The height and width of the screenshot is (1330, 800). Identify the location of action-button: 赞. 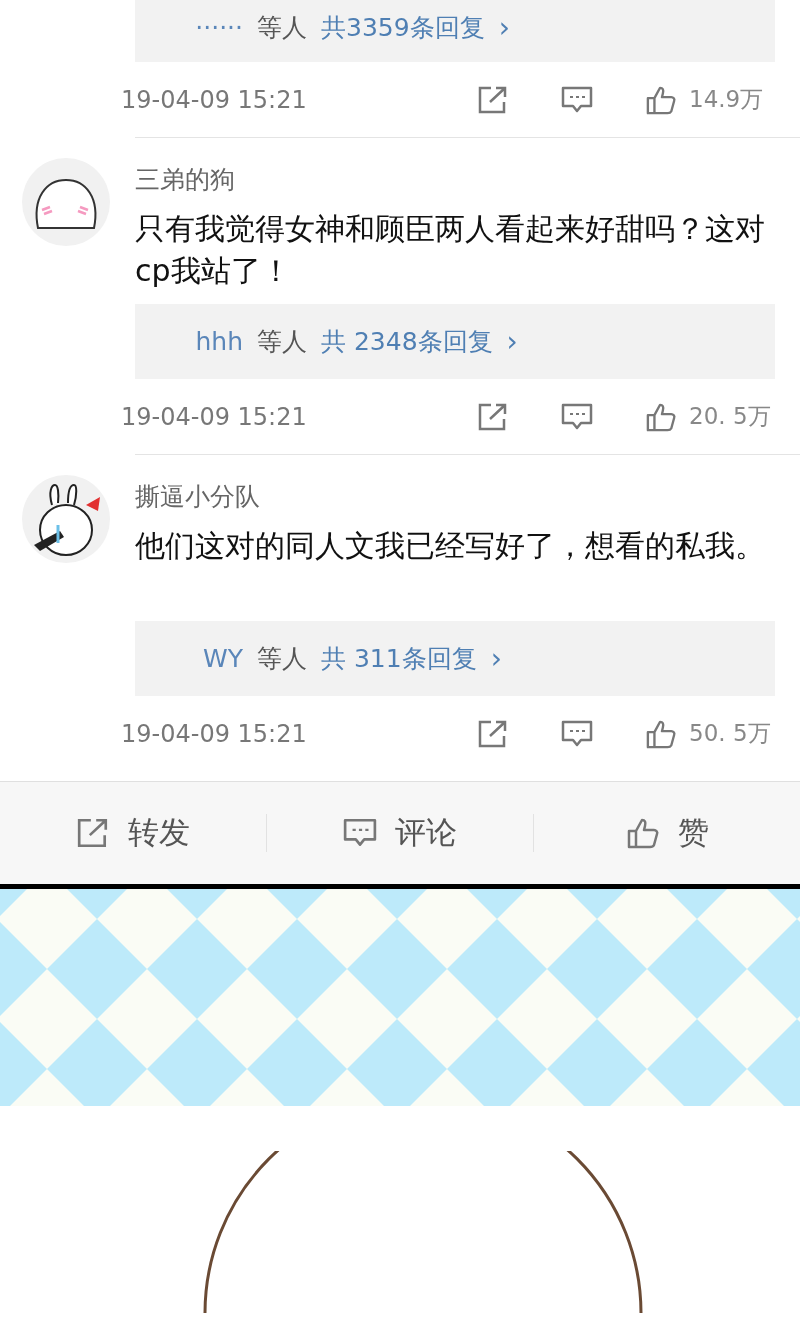
(667, 833).